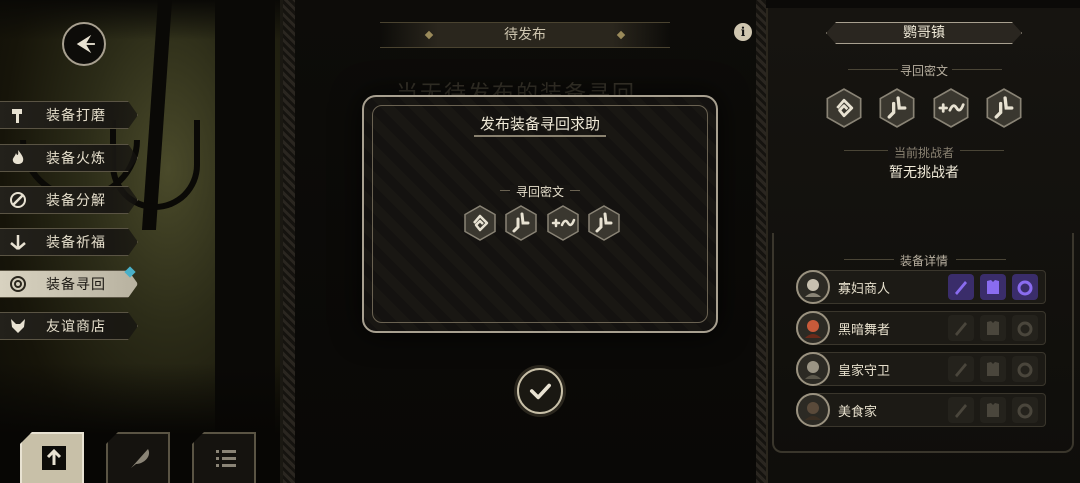  I want to click on menu-item-forge: 装备火炼, so click(69, 158).